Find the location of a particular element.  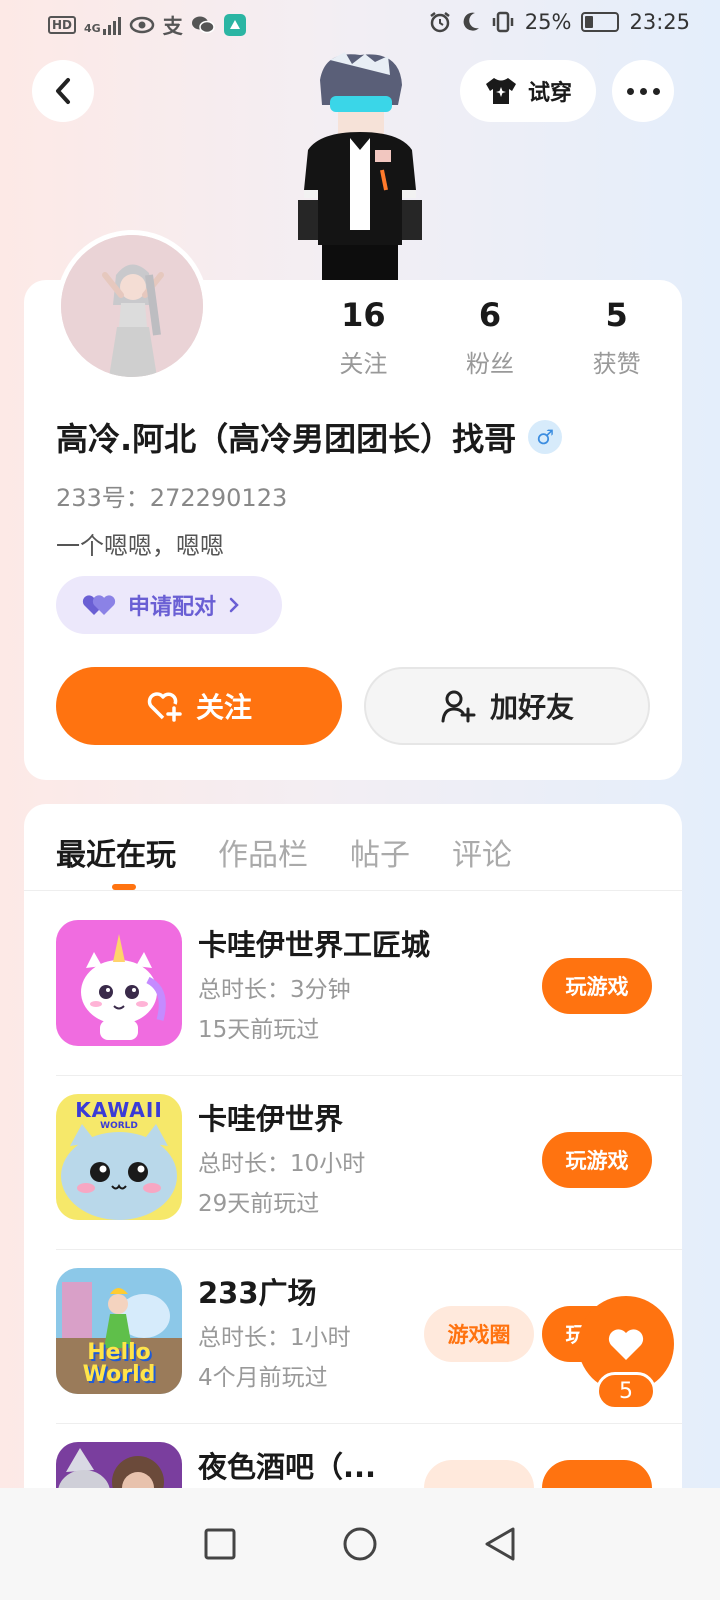

game-name: 卡哇伊世界工匠城 is located at coordinates (314, 945).